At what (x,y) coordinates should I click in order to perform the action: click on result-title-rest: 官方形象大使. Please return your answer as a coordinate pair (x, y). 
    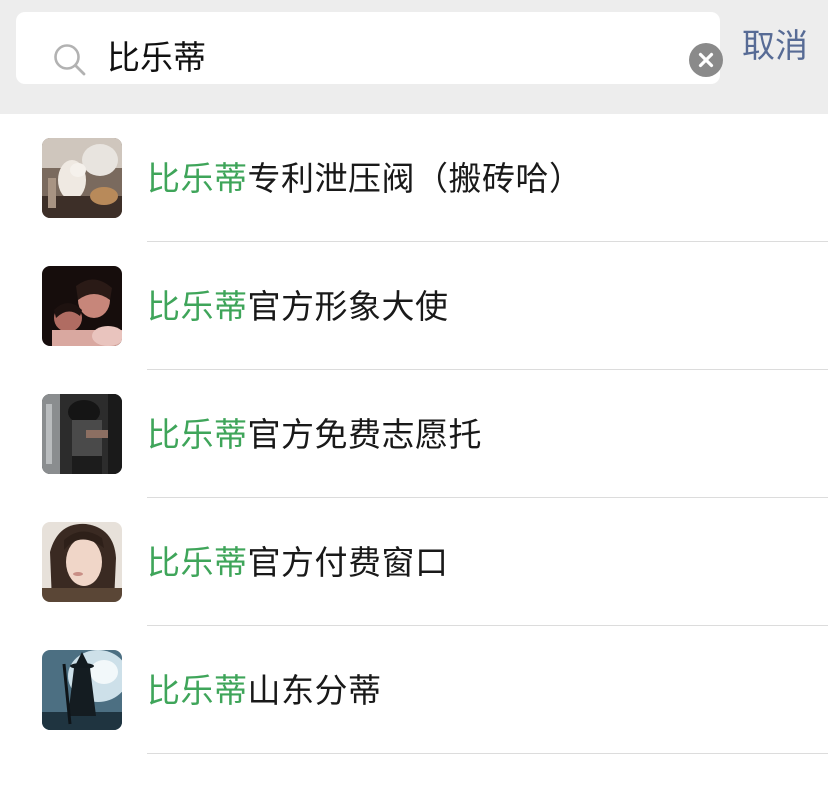
    Looking at the image, I should click on (348, 306).